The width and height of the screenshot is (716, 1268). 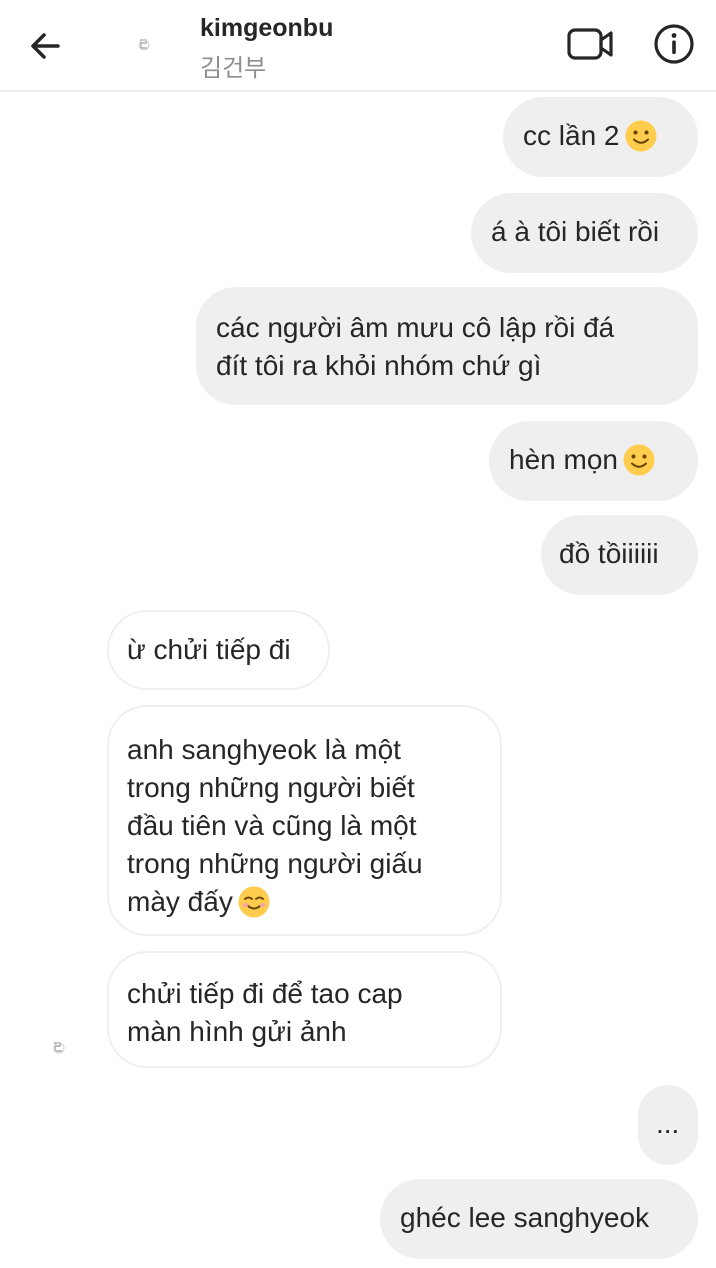 I want to click on message-text-line: các người âm mưu cô lập rồi đá, so click(x=415, y=327).